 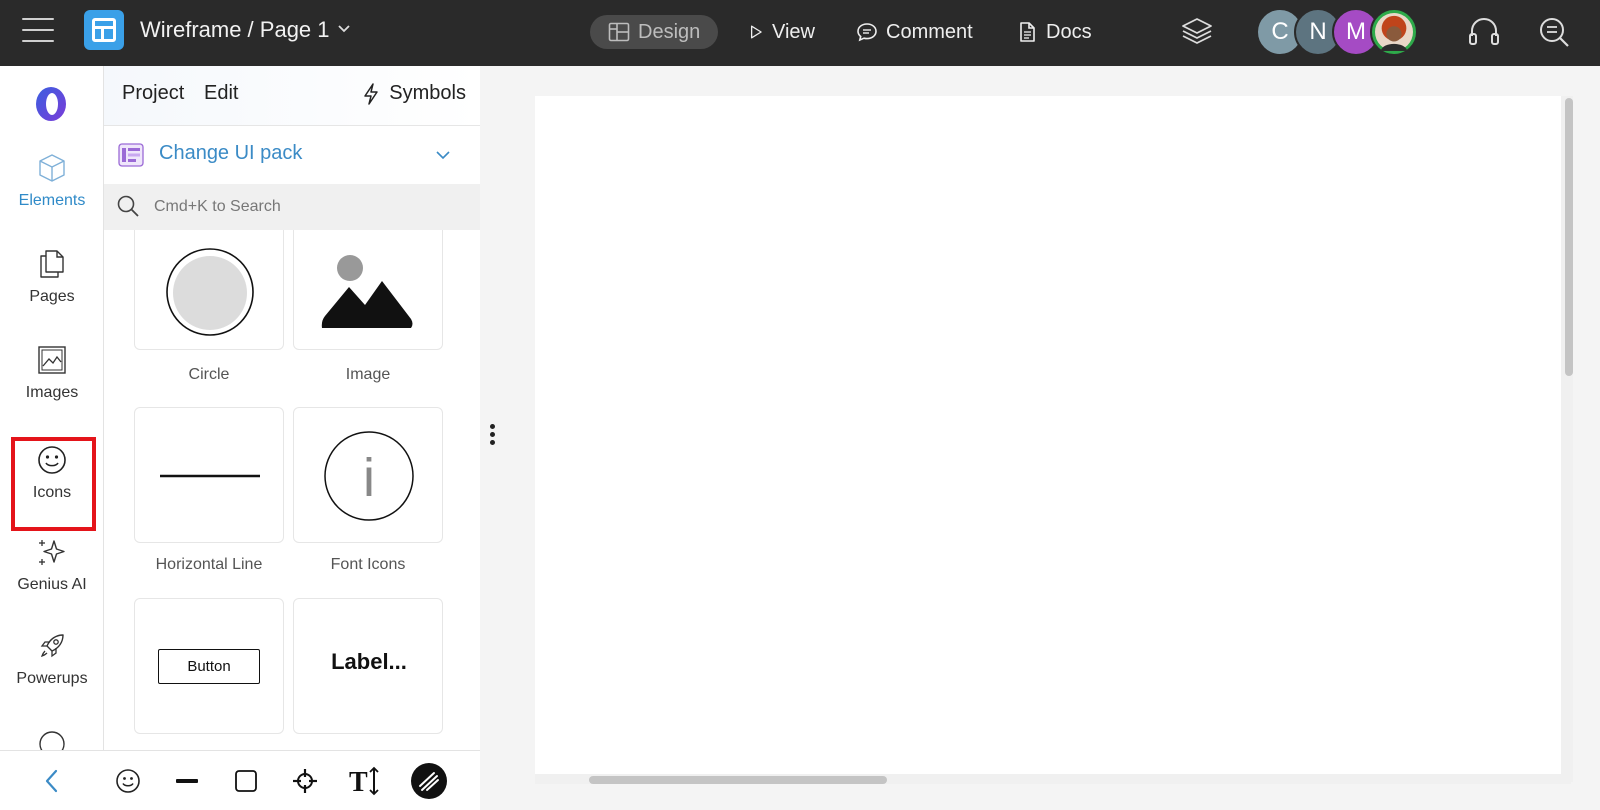 What do you see at coordinates (929, 31) in the screenshot?
I see `tab-comment-label: Comment` at bounding box center [929, 31].